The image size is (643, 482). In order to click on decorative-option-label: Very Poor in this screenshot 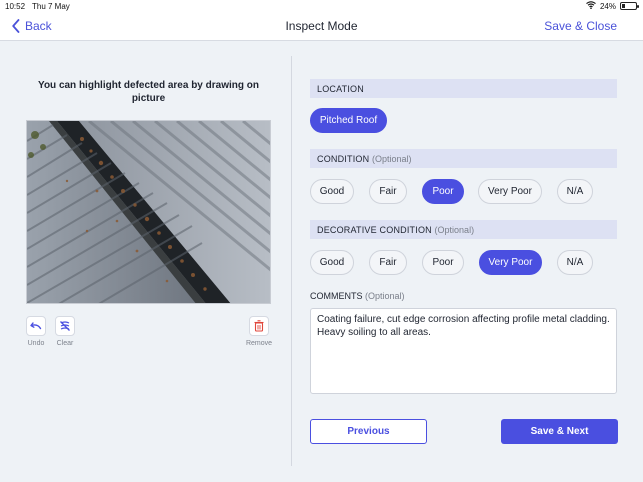, I will do `click(510, 262)`.